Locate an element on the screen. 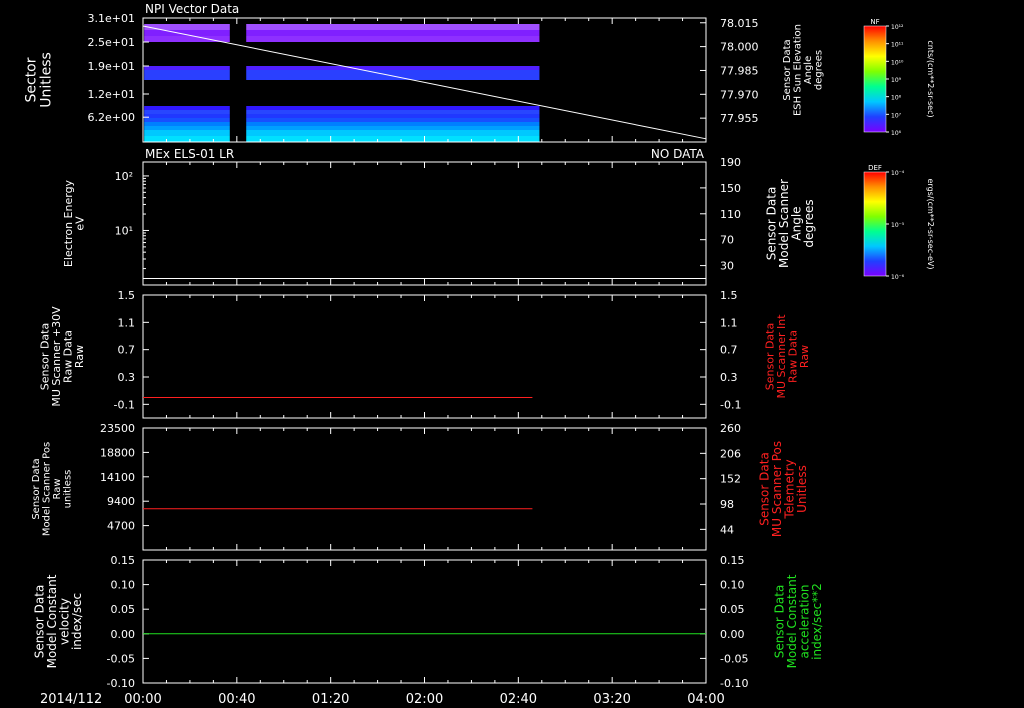 The width and height of the screenshot is (1024, 708). y-tick-label: 0.05 is located at coordinates (123, 609).